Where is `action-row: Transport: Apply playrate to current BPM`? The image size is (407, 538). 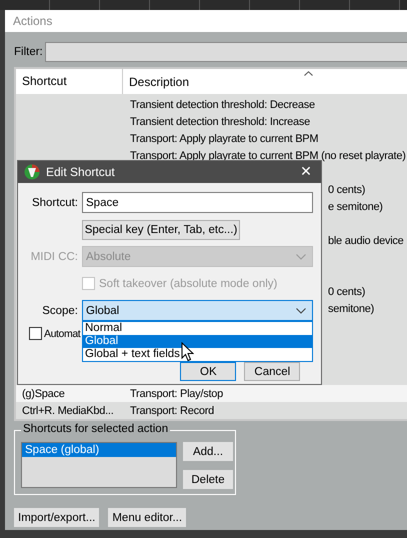 action-row: Transport: Apply playrate to current BPM is located at coordinates (211, 138).